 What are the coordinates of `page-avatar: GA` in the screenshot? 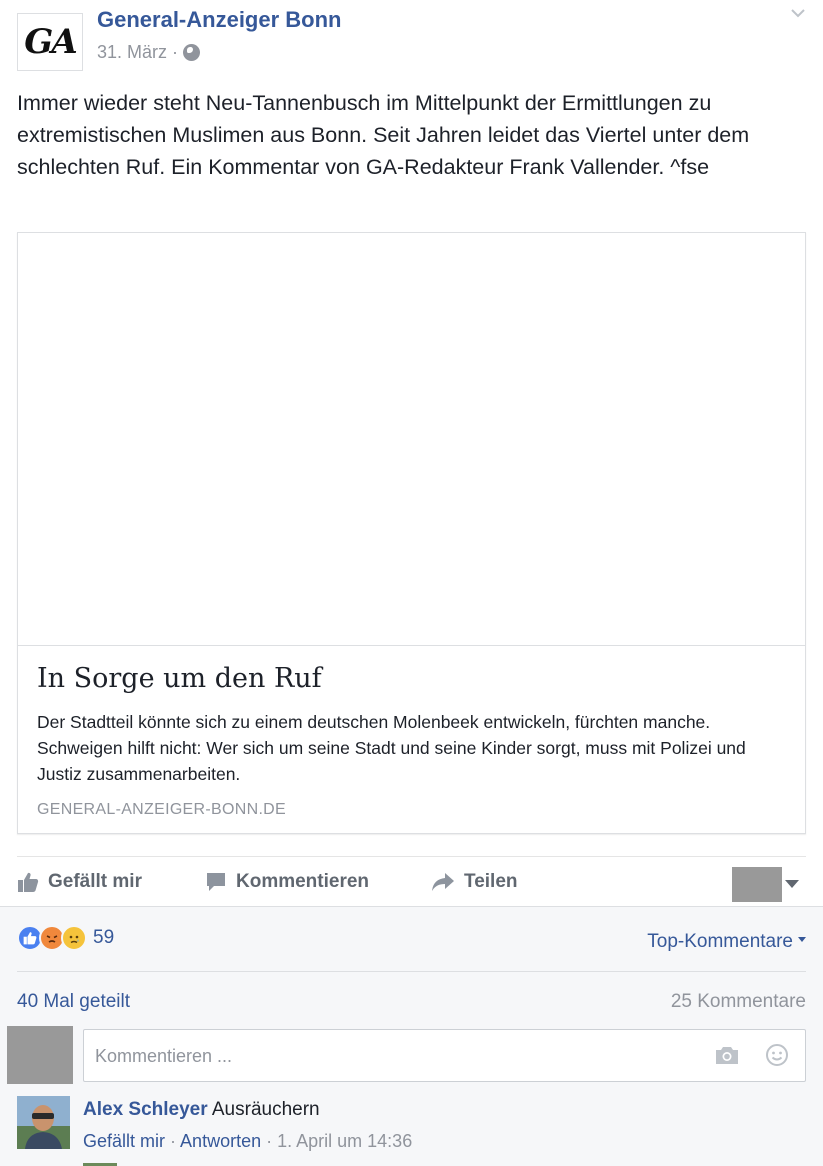 It's located at (50, 42).